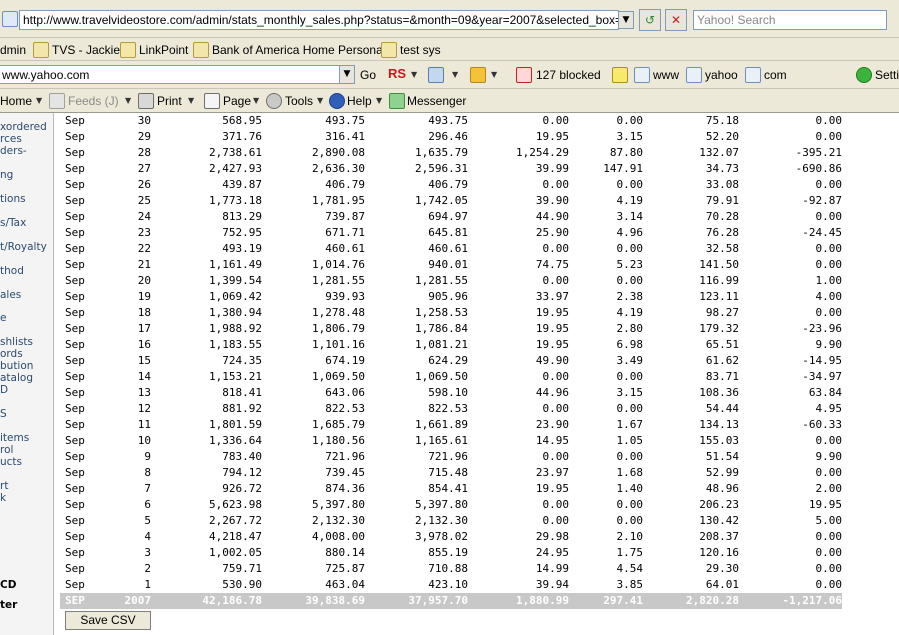 Image resolution: width=899 pixels, height=635 pixels. What do you see at coordinates (825, 392) in the screenshot?
I see `adjustment-cell: 63.84` at bounding box center [825, 392].